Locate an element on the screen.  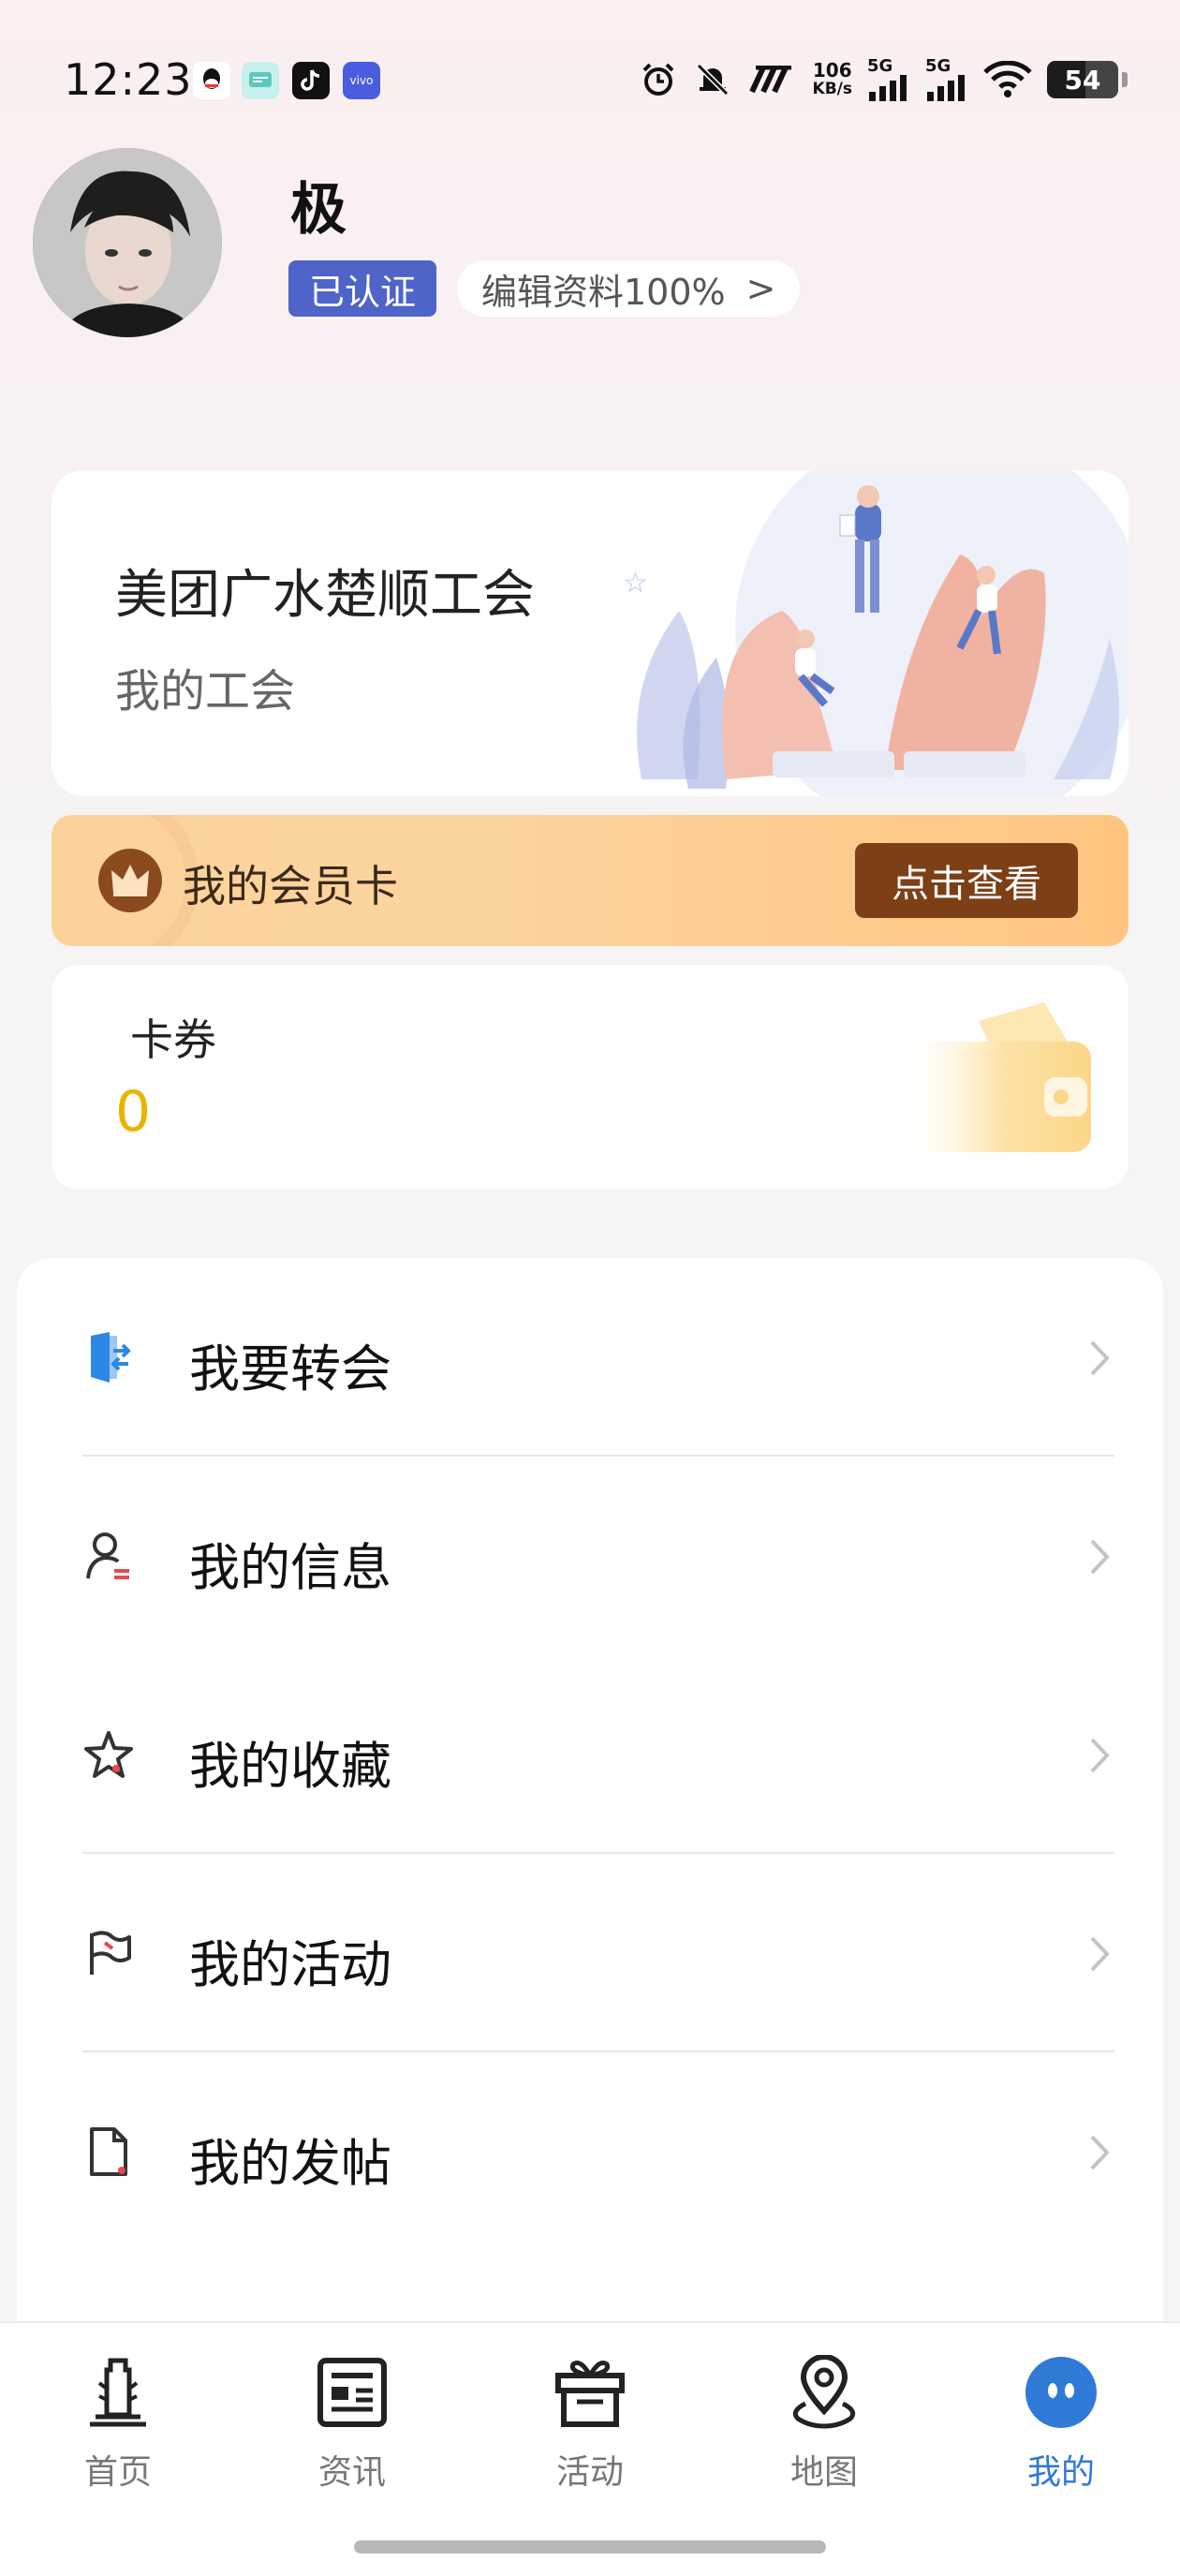
nav-item-map: 地图 is located at coordinates (824, 2428).